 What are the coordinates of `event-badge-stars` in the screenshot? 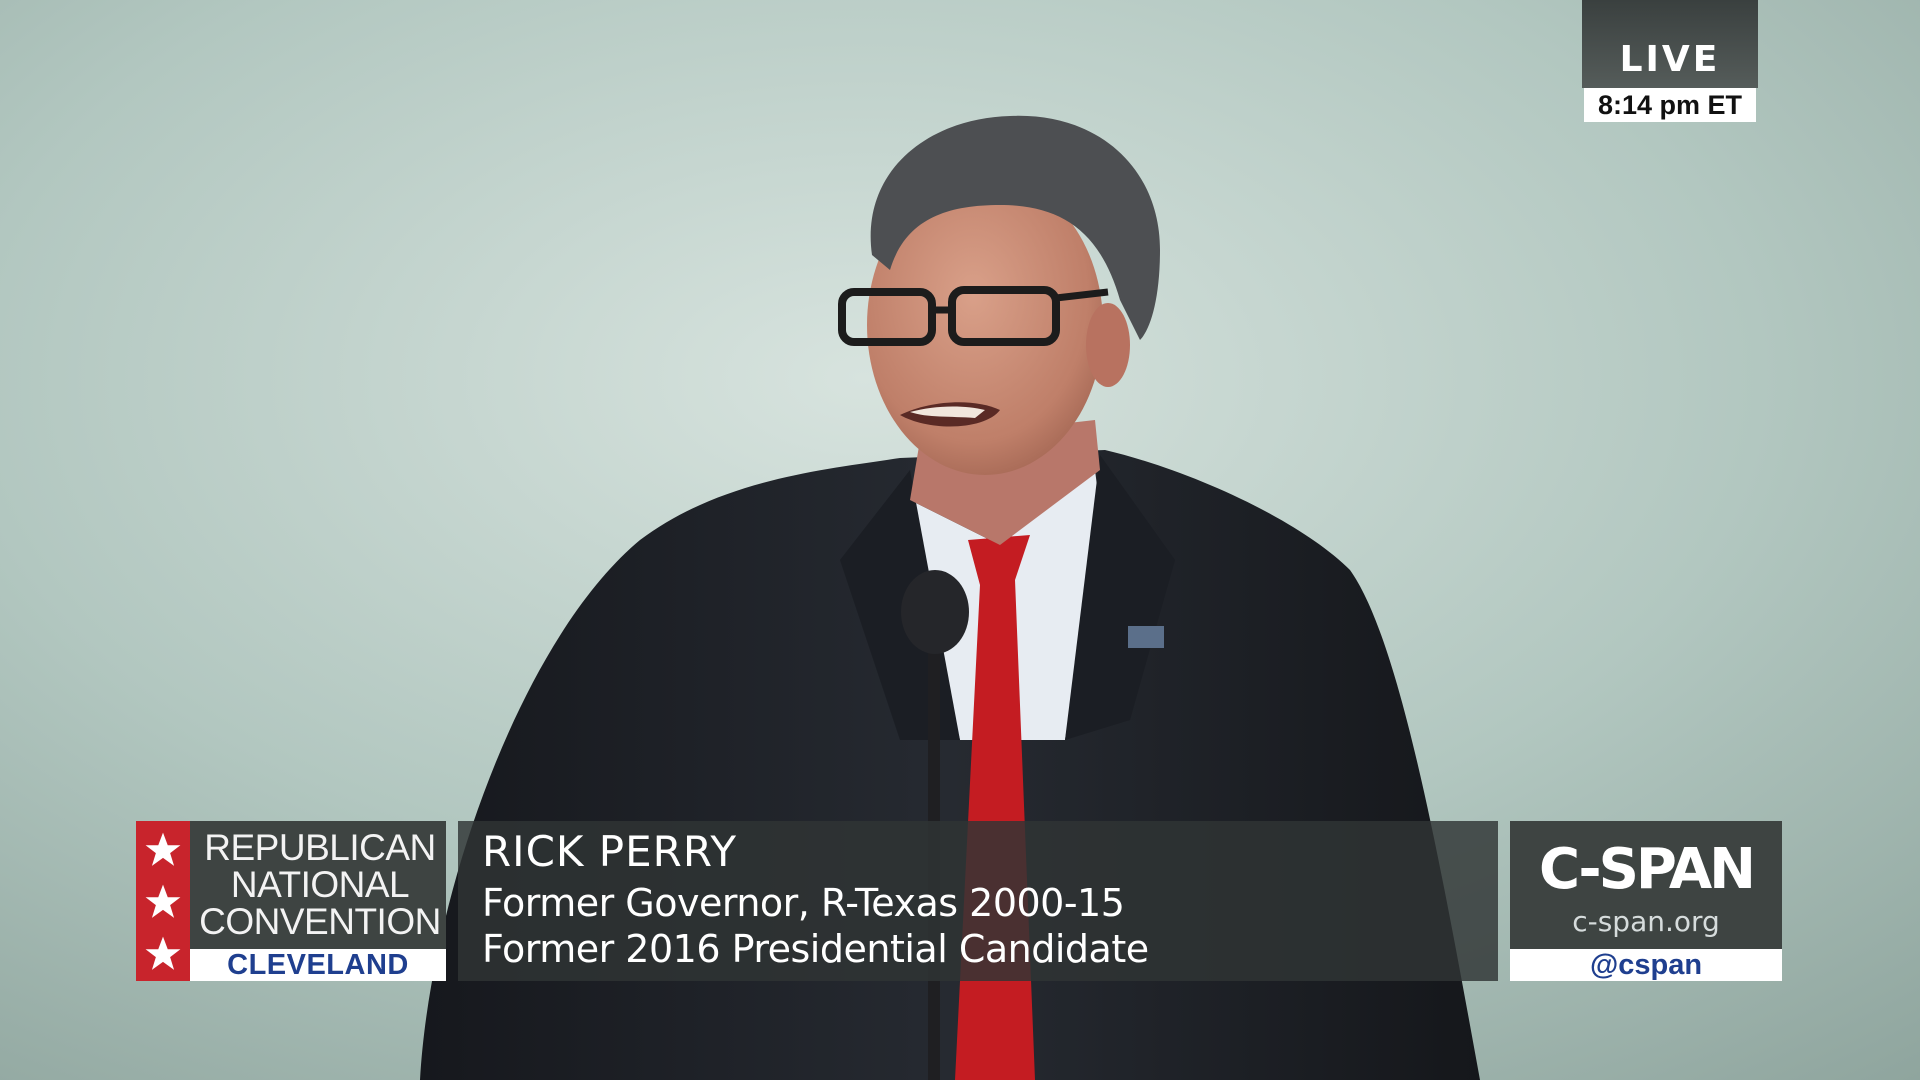 It's located at (163, 901).